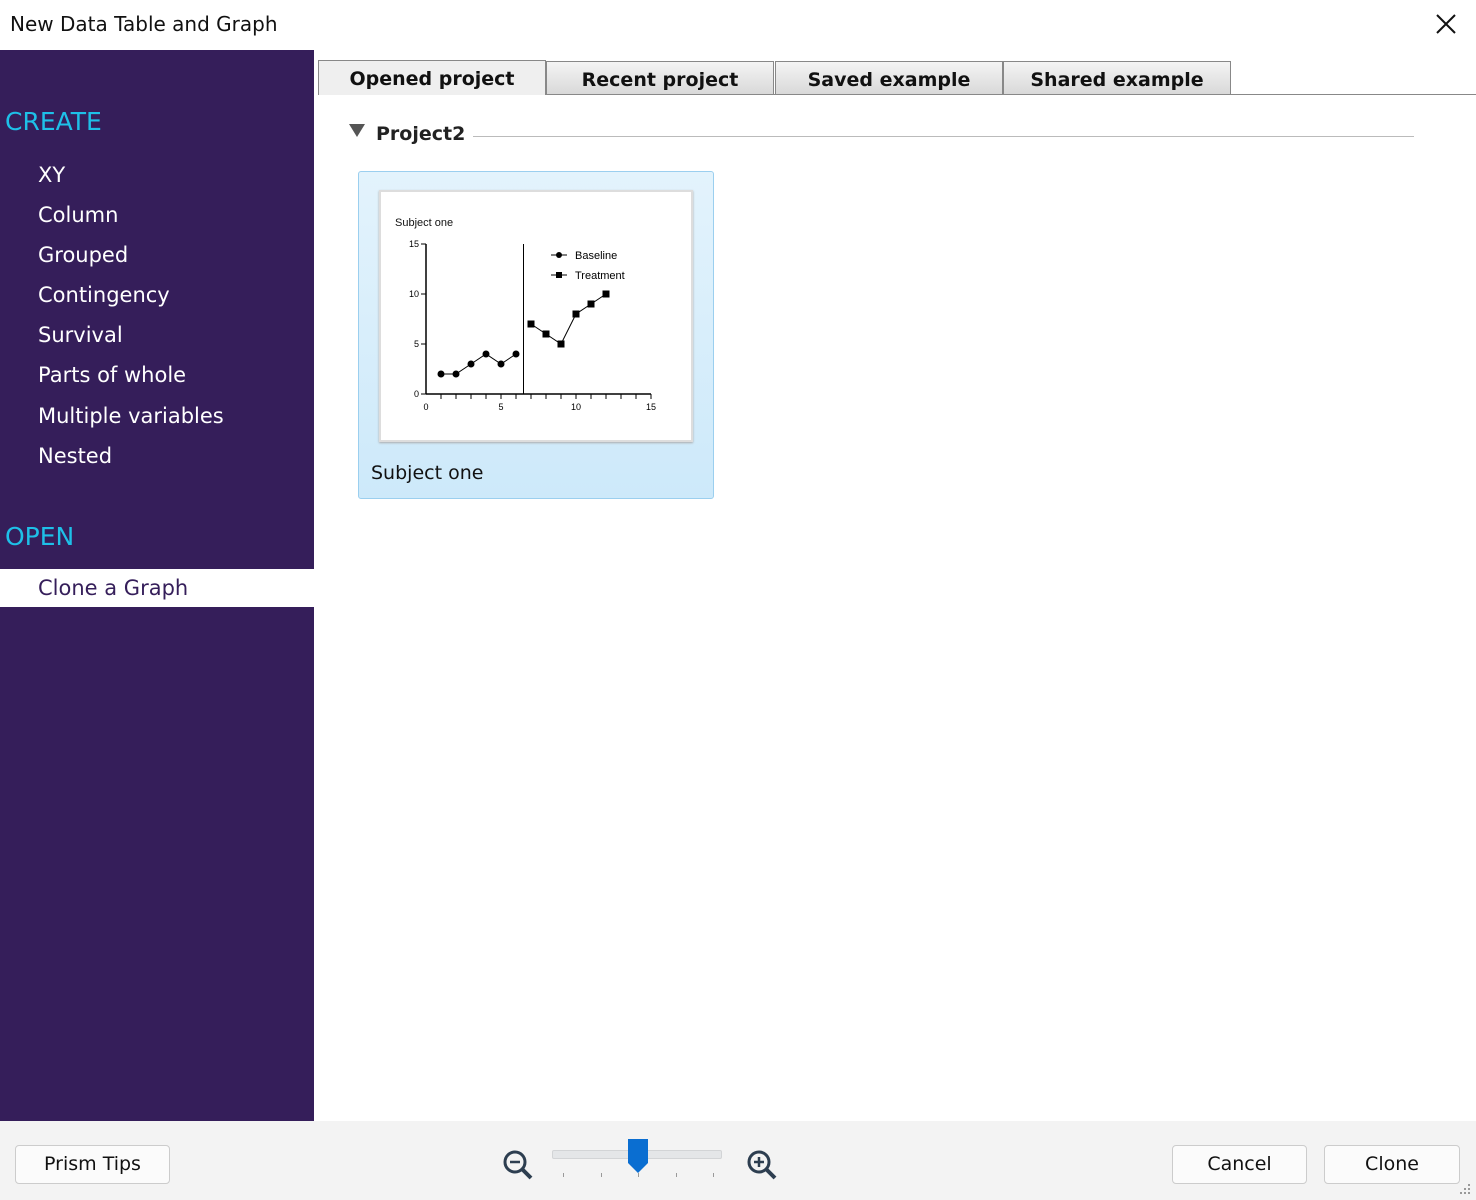  Describe the element at coordinates (1117, 78) in the screenshot. I see `tab-shared-example: Shared example` at that location.